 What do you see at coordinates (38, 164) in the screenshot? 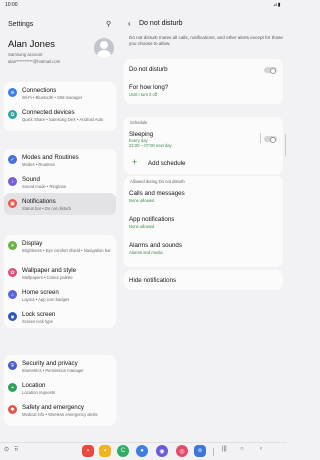
I see `sidebar-item-sub: Modes • Routines` at bounding box center [38, 164].